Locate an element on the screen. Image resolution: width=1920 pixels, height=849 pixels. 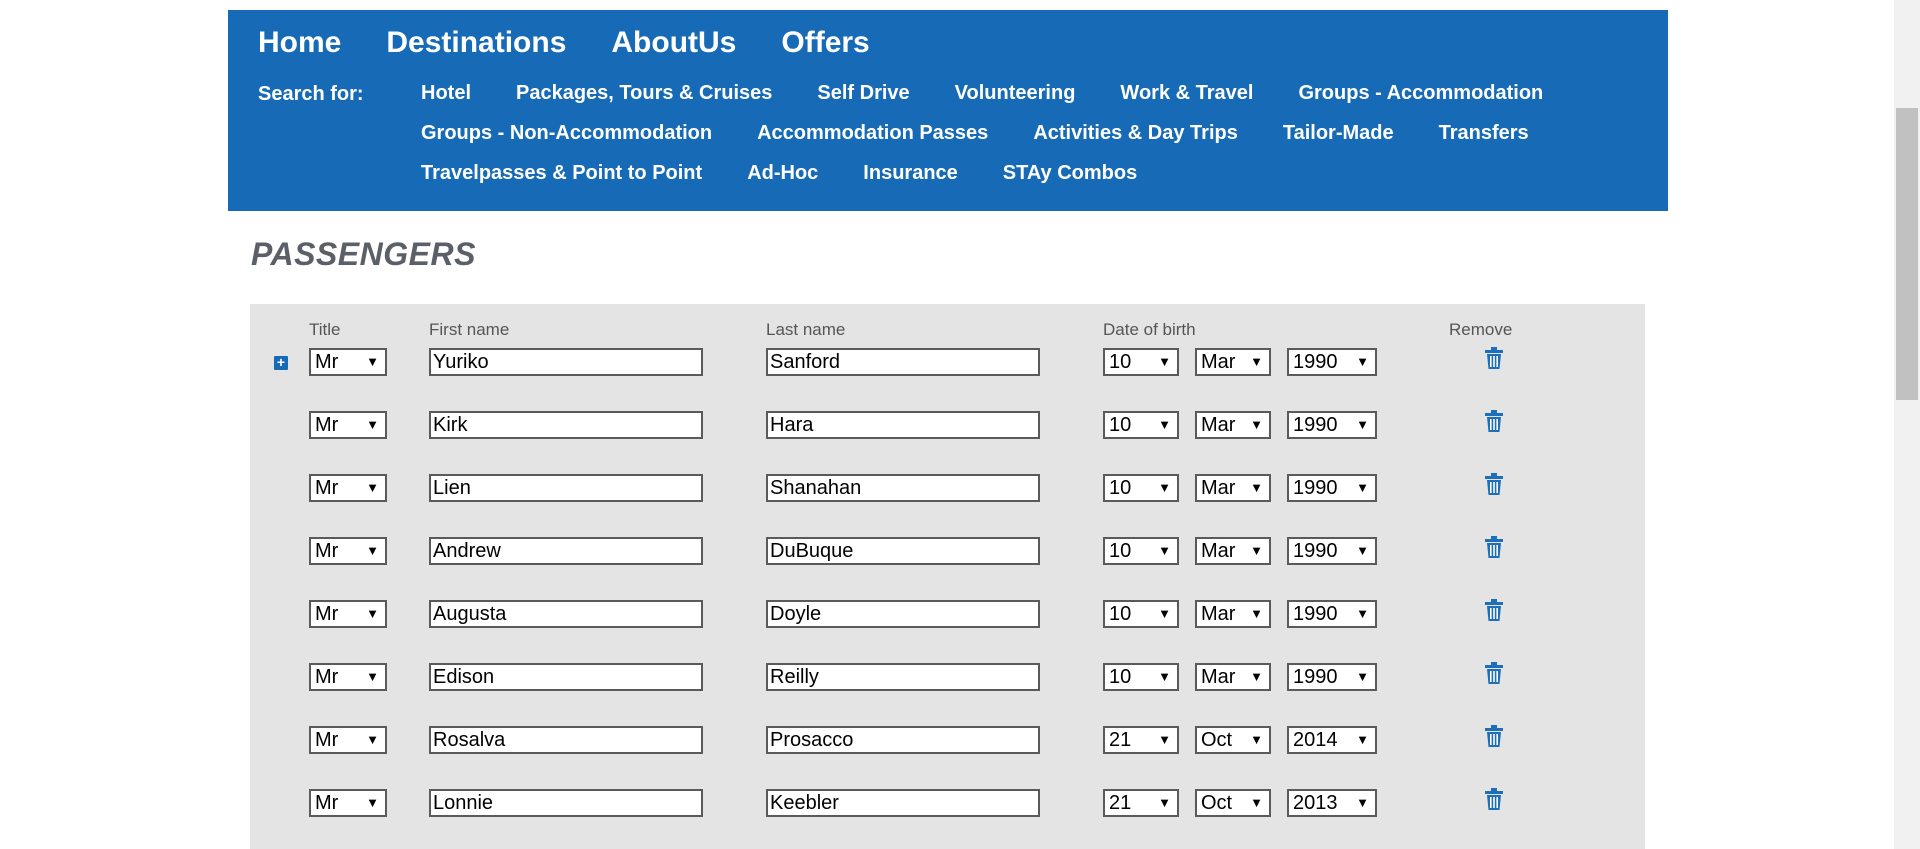
search-link-work-travel: Work & Travel is located at coordinates (1186, 93).